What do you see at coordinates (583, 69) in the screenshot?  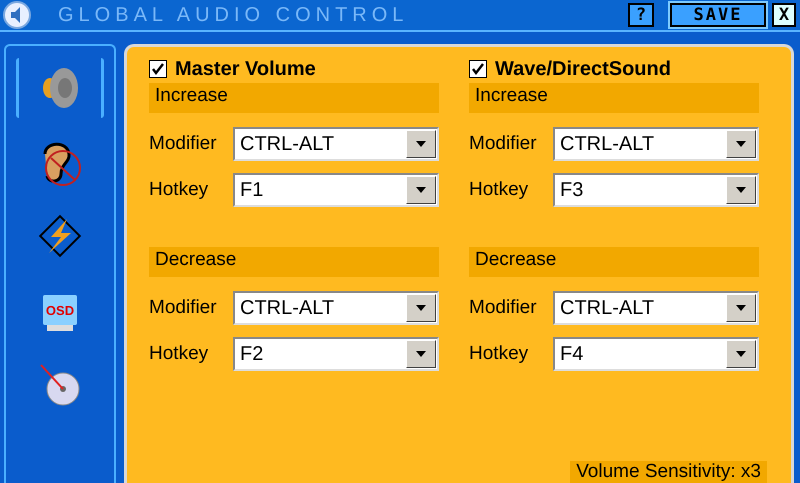 I see `checkbox-label: Wave/DirectSound` at bounding box center [583, 69].